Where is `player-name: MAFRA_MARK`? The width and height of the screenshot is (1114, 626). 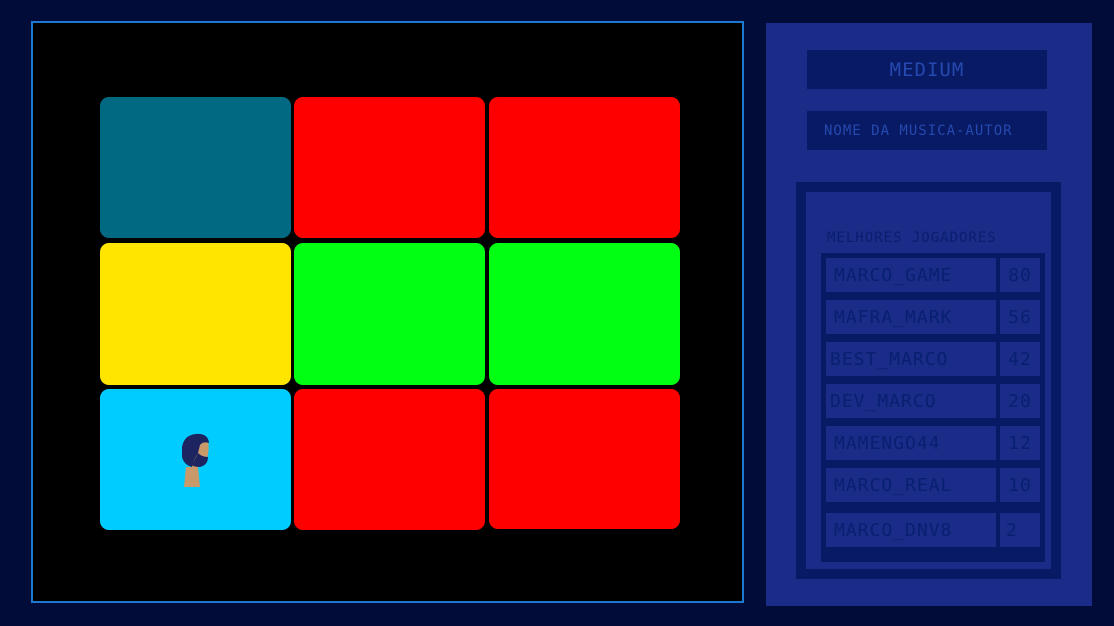
player-name: MAFRA_MARK is located at coordinates (911, 317).